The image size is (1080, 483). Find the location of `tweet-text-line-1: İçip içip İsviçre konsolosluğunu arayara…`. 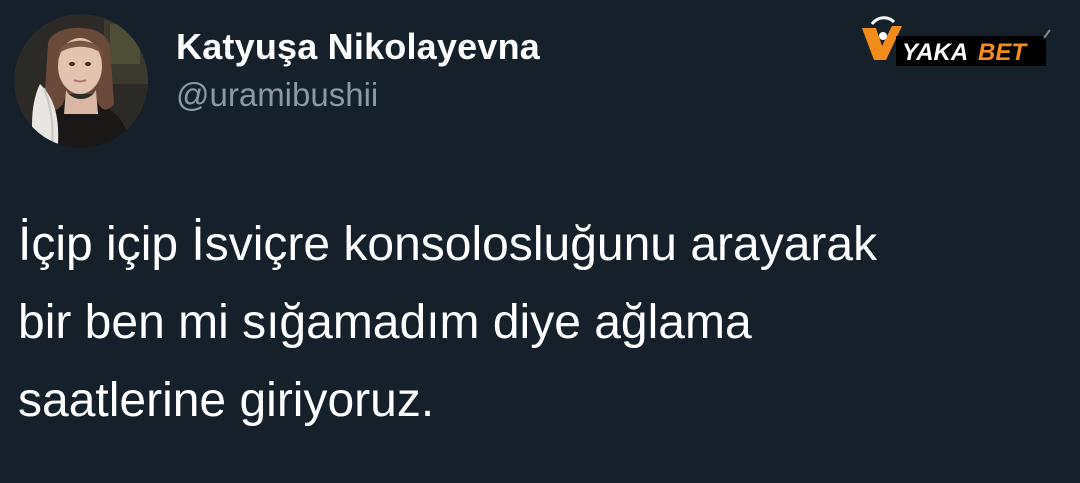

tweet-text-line-1: İçip içip İsviçre konsolosluğunu arayara… is located at coordinates (448, 244).